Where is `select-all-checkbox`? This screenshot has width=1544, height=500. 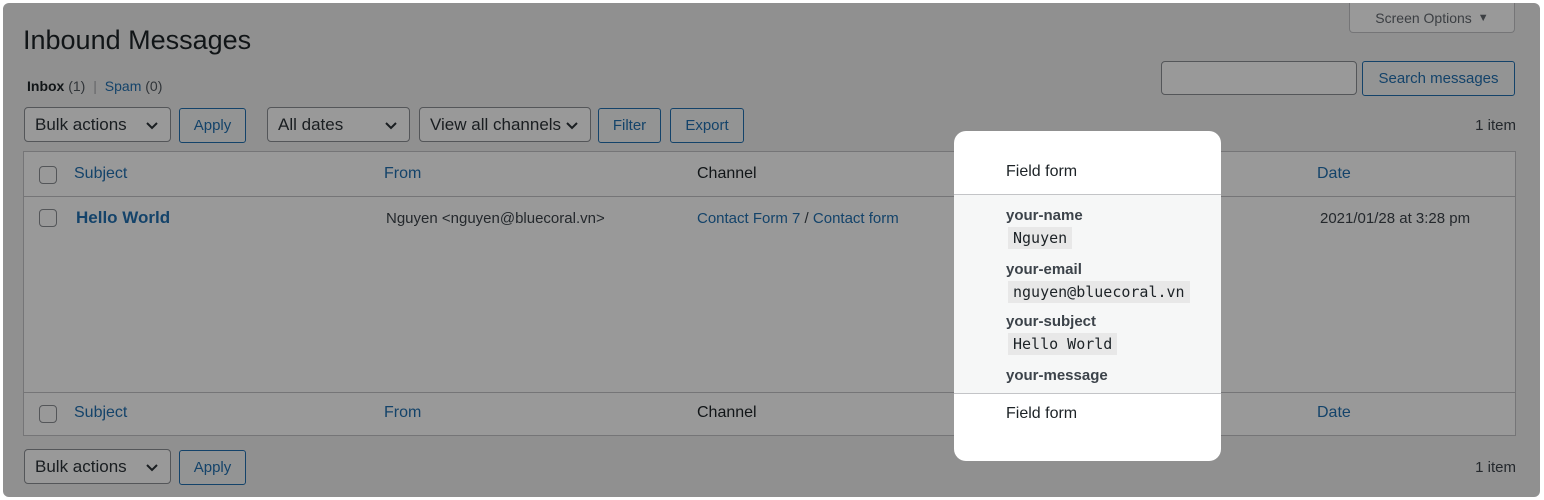 select-all-checkbox is located at coordinates (48, 175).